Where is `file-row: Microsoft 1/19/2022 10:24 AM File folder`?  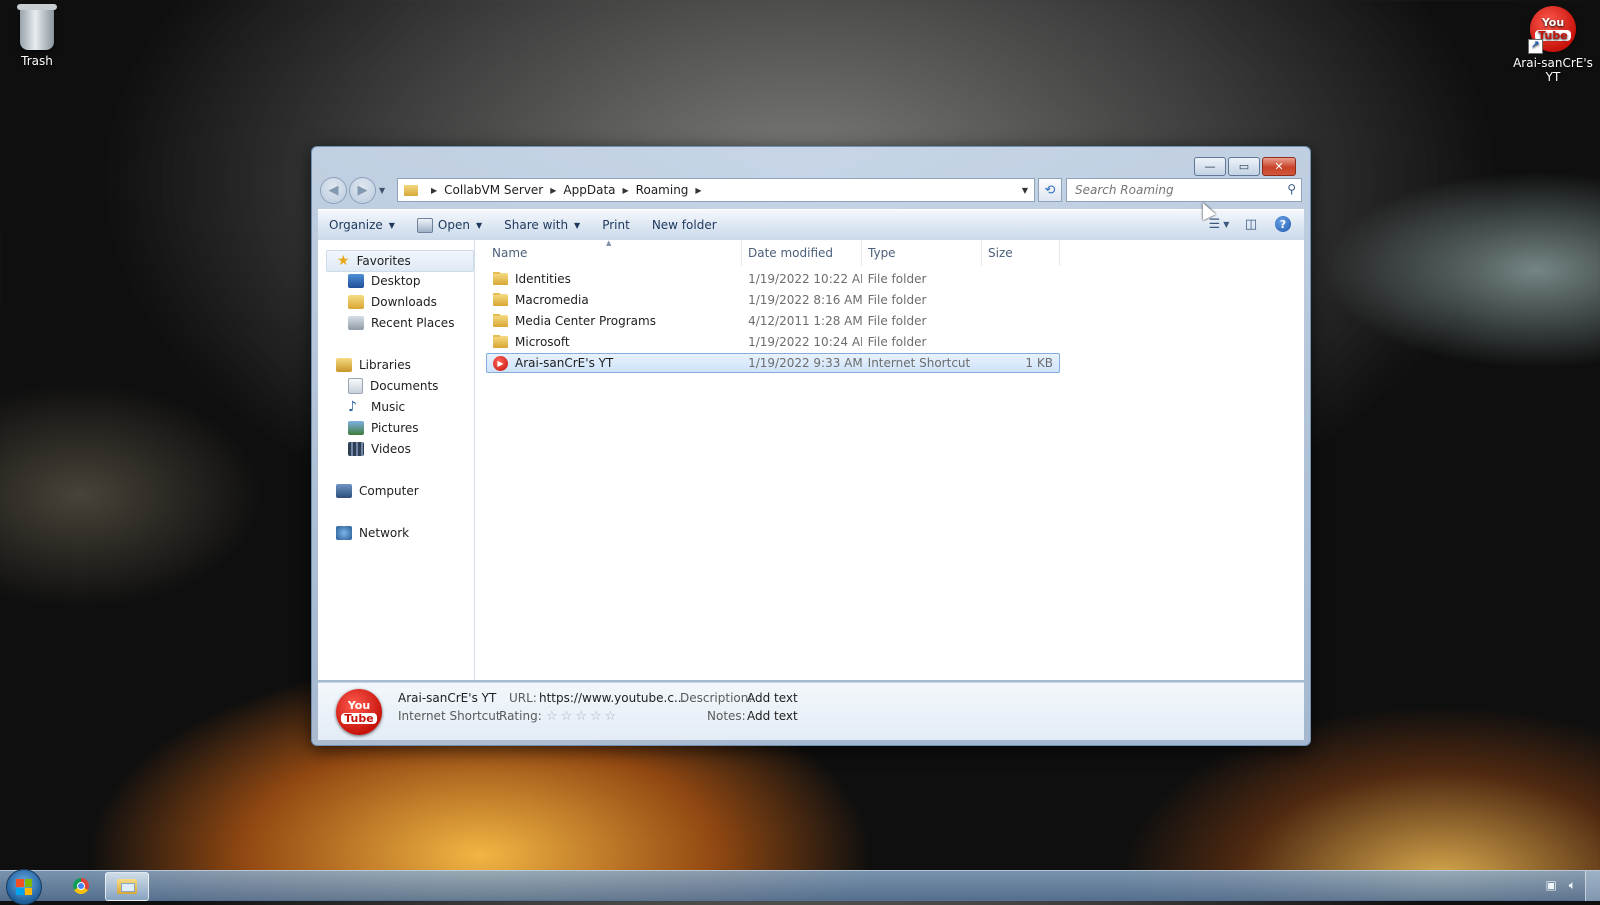 file-row: Microsoft 1/19/2022 10:24 AM File folder is located at coordinates (773, 342).